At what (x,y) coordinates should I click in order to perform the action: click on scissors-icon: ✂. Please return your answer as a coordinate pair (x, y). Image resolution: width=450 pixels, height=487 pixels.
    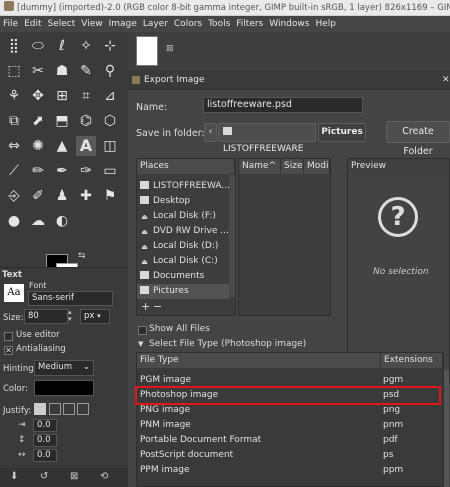
    Looking at the image, I should click on (38, 71).